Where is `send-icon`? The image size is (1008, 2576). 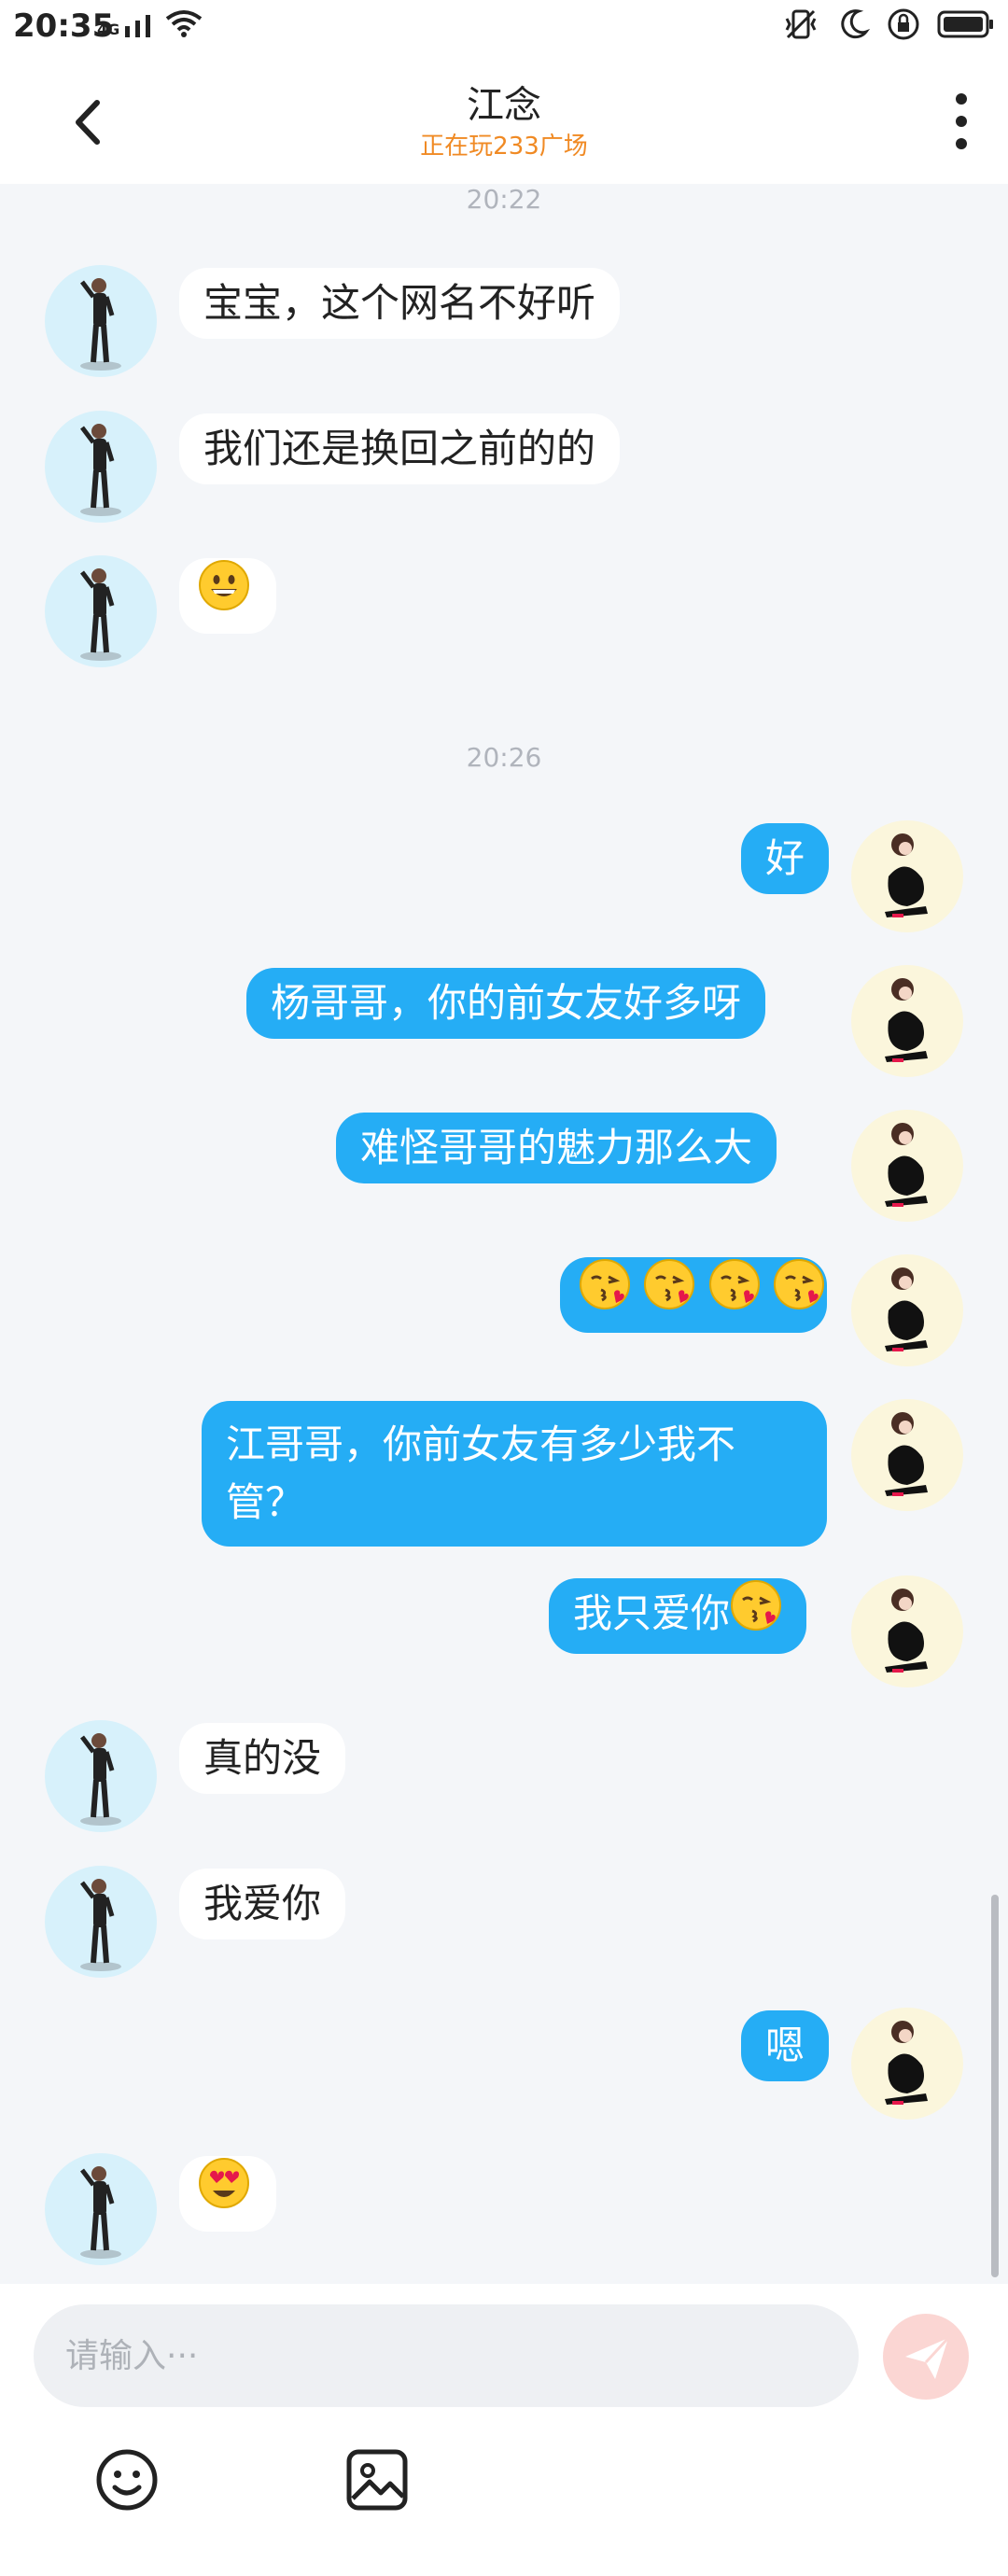
send-icon is located at coordinates (927, 2357).